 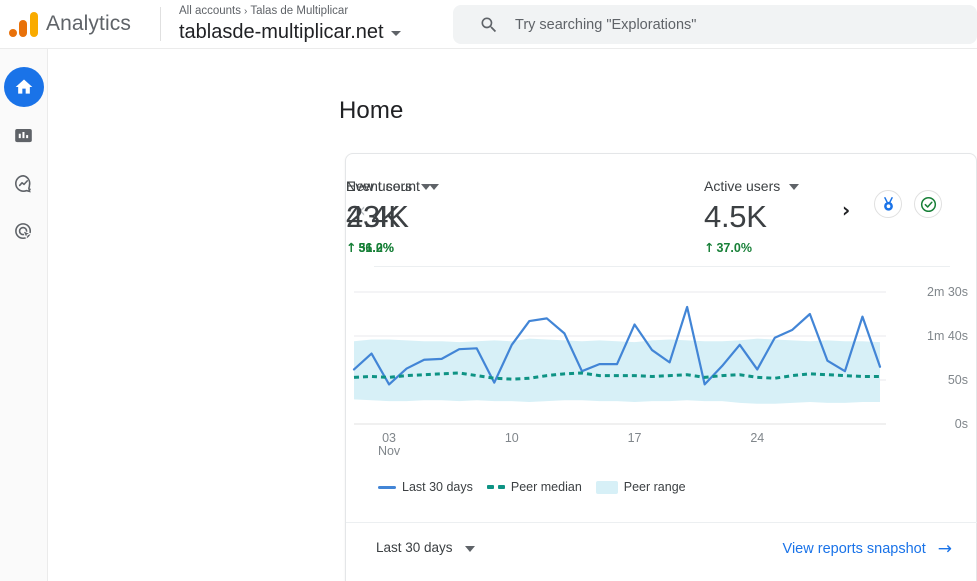 What do you see at coordinates (160, 24) in the screenshot?
I see `topbar-divider` at bounding box center [160, 24].